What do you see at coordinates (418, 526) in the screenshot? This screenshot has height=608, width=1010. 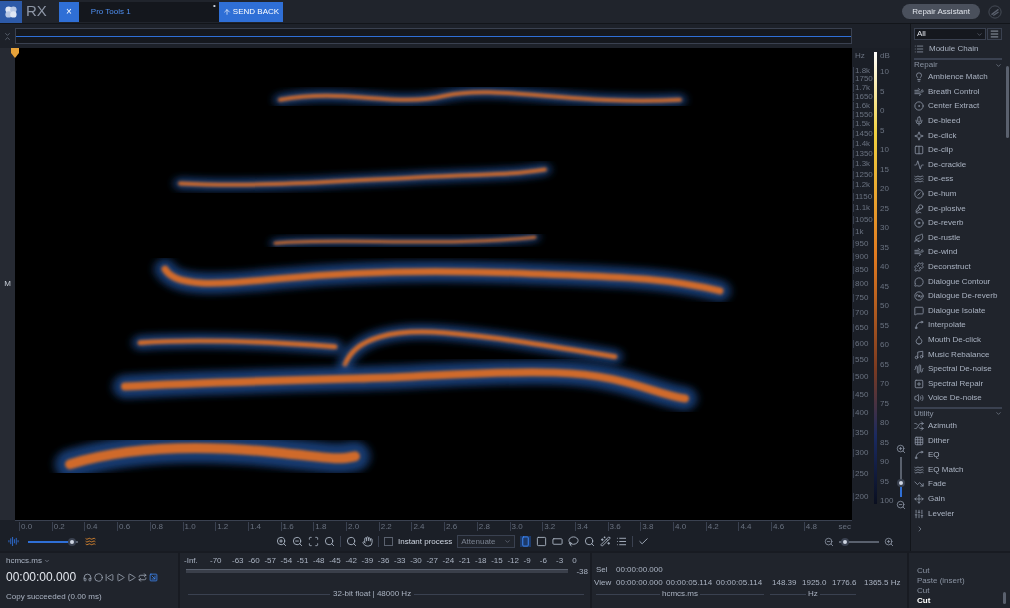 I see `time-label: 2.4` at bounding box center [418, 526].